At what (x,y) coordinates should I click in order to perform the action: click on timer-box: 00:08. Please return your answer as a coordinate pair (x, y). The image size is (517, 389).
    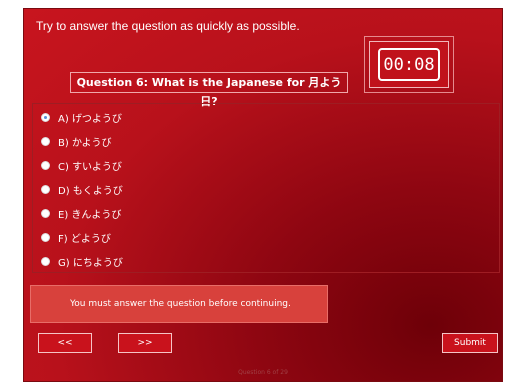
    Looking at the image, I should click on (409, 64).